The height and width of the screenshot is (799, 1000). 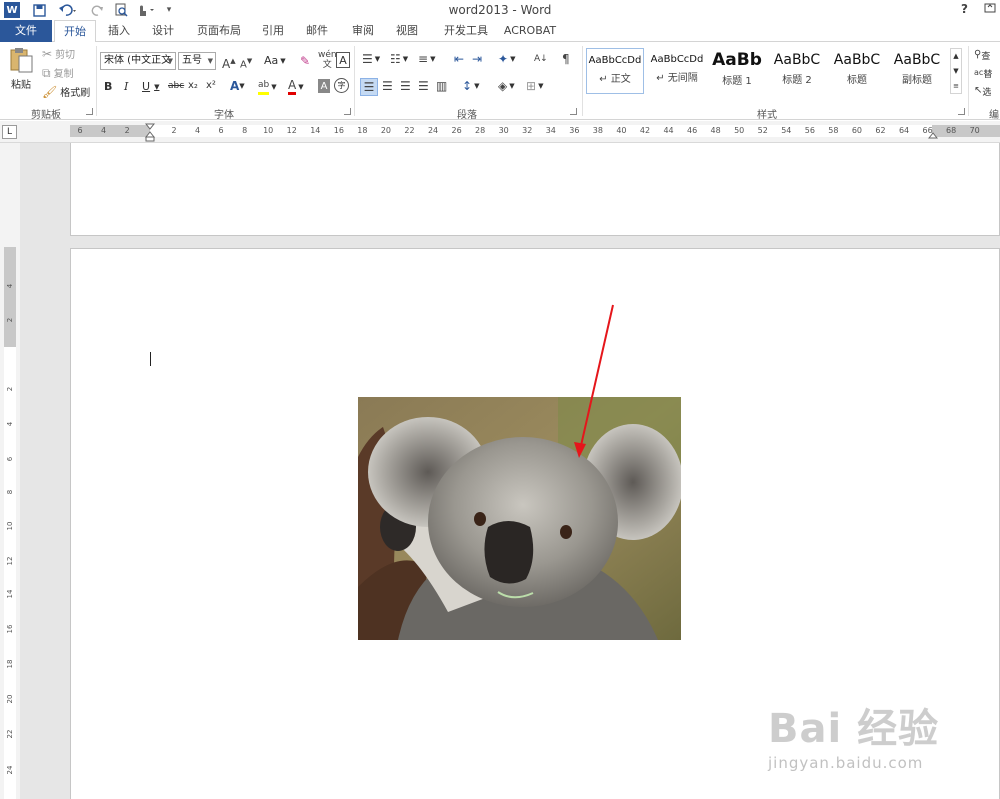 What do you see at coordinates (58, 54) in the screenshot?
I see `cut-button: ✂ 剪切` at bounding box center [58, 54].